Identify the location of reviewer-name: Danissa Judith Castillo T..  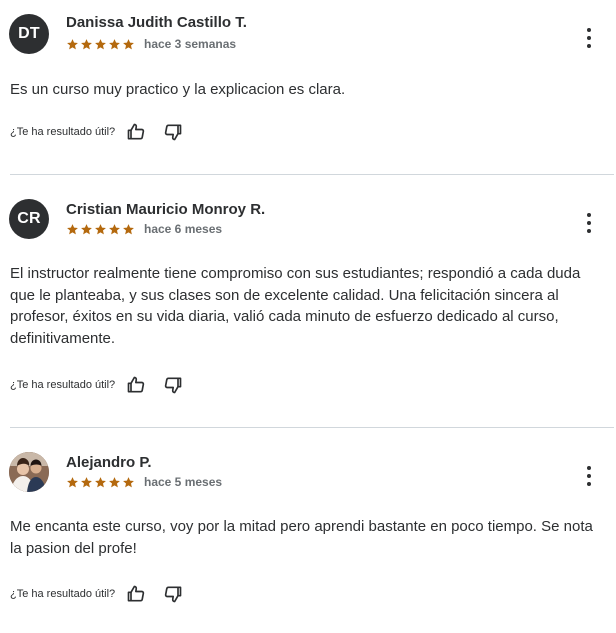
(156, 22).